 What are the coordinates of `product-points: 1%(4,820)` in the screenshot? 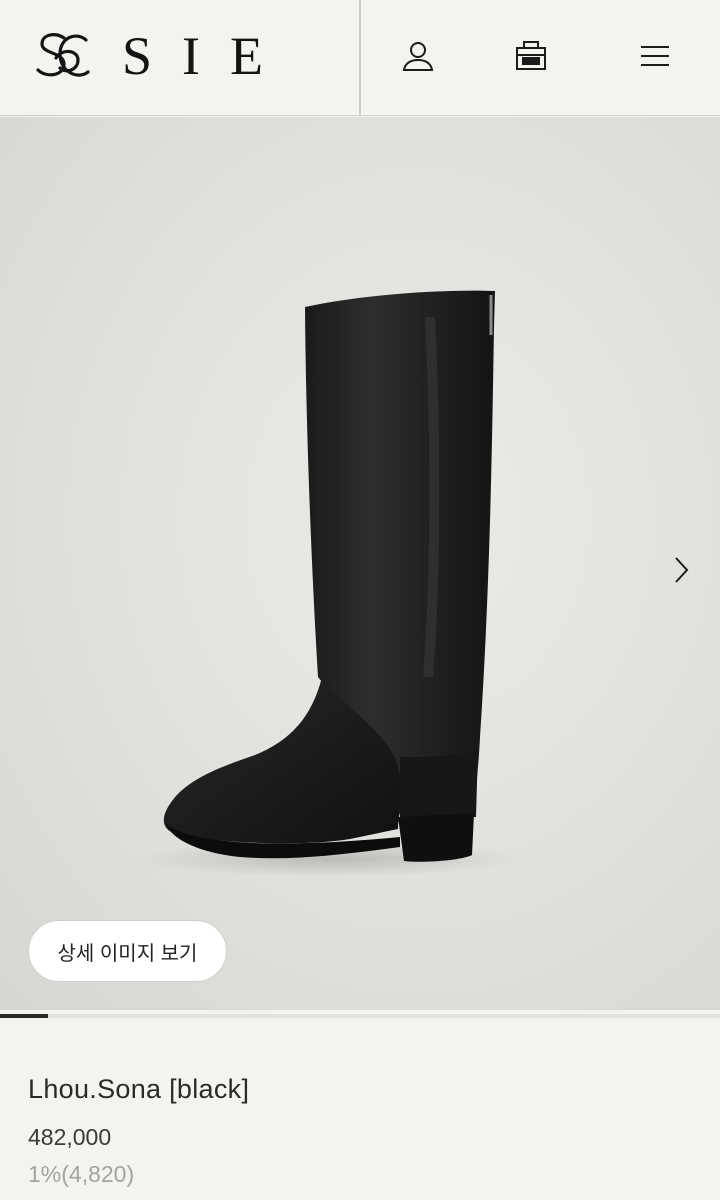 It's located at (81, 1174).